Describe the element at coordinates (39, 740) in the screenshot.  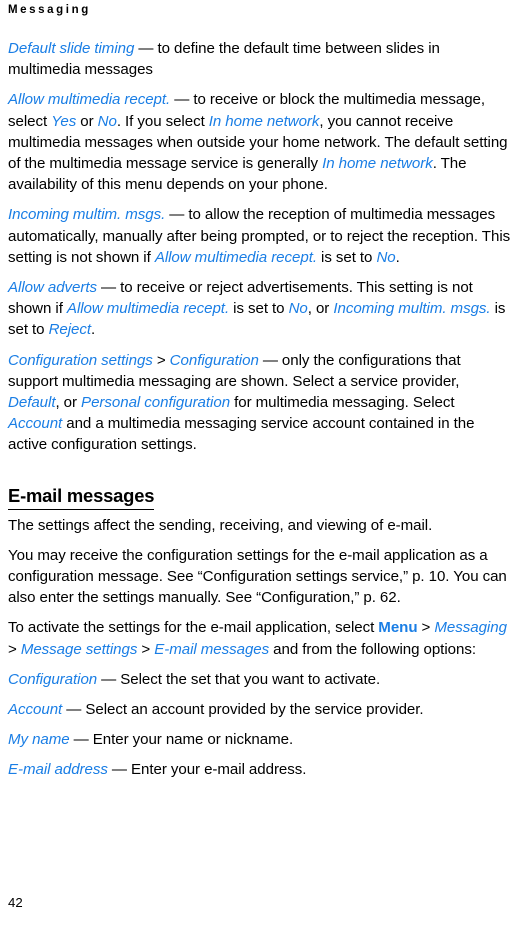
I see `ui-term: My name` at that location.